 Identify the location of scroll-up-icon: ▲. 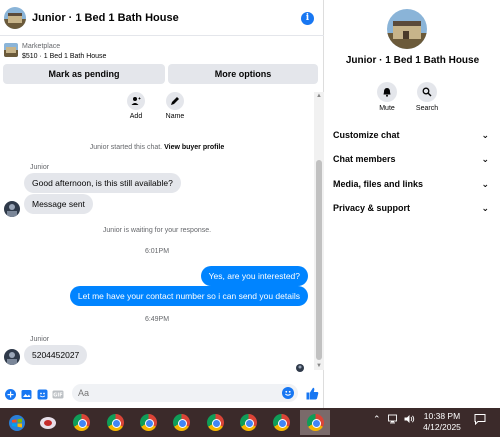
(319, 96).